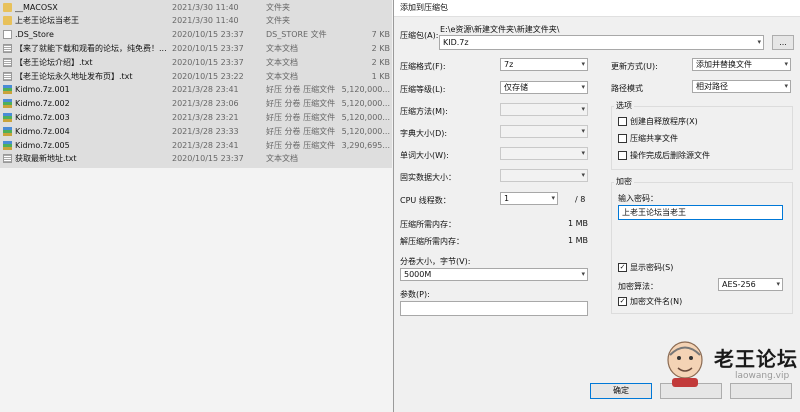  Describe the element at coordinates (622, 301) in the screenshot. I see `encrypt-names-checkbox: ✓` at that location.